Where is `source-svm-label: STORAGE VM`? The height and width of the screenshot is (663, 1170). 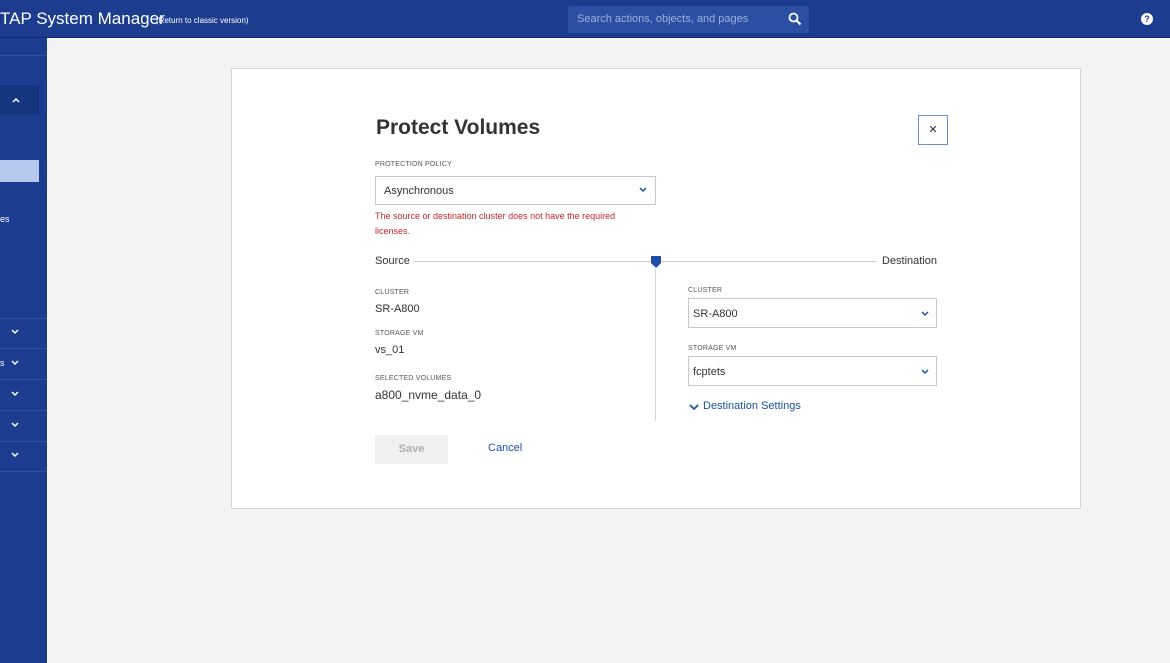 source-svm-label: STORAGE VM is located at coordinates (399, 333).